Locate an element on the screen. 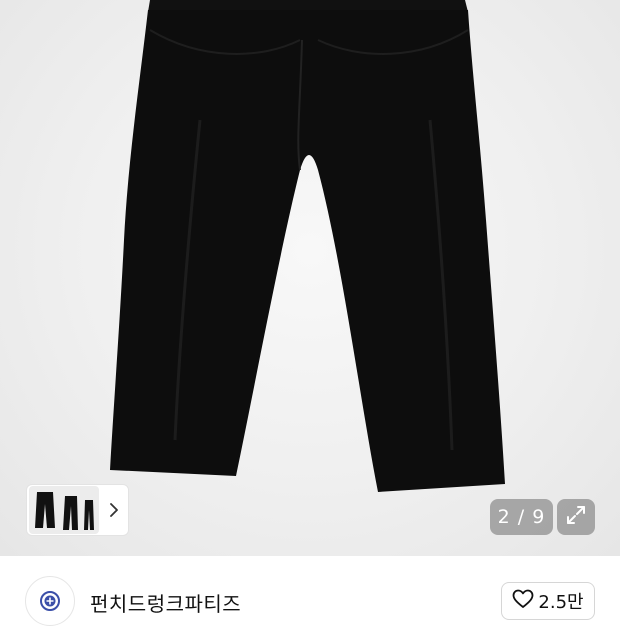 The image size is (620, 626). brand-logo-icon is located at coordinates (50, 601).